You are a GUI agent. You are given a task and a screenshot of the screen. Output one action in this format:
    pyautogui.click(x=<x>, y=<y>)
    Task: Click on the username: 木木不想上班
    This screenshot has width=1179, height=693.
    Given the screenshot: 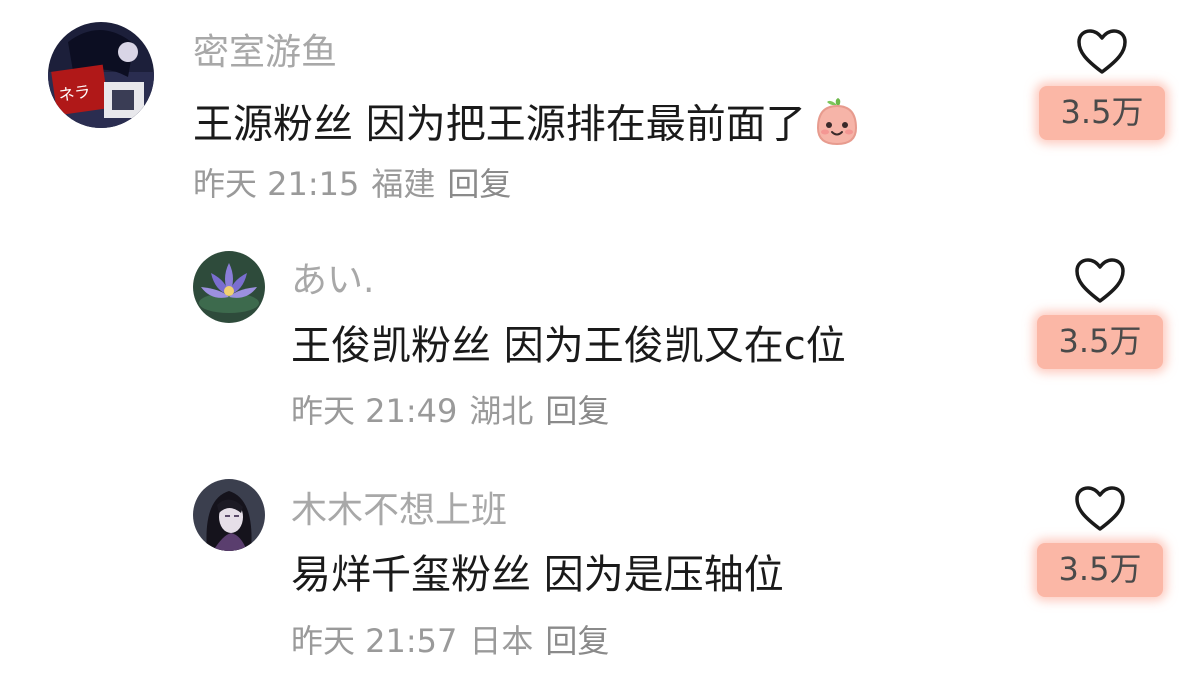 What is the action you would take?
    pyautogui.click(x=399, y=511)
    